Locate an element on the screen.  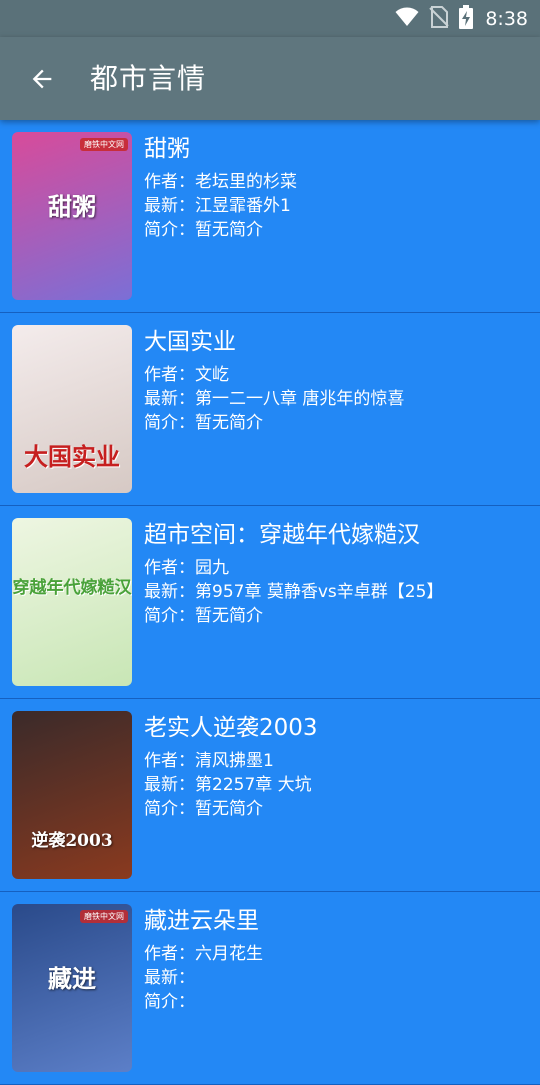
wifi-icon is located at coordinates (407, 19).